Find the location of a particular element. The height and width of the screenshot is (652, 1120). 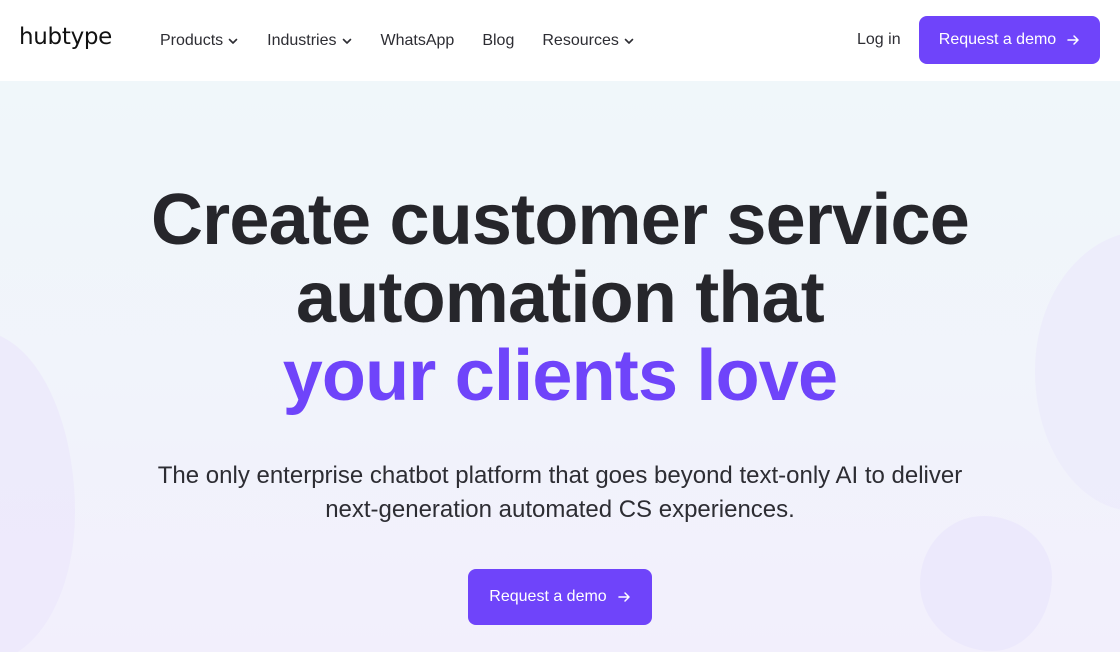

nav-blog-label: Blog is located at coordinates (498, 40).